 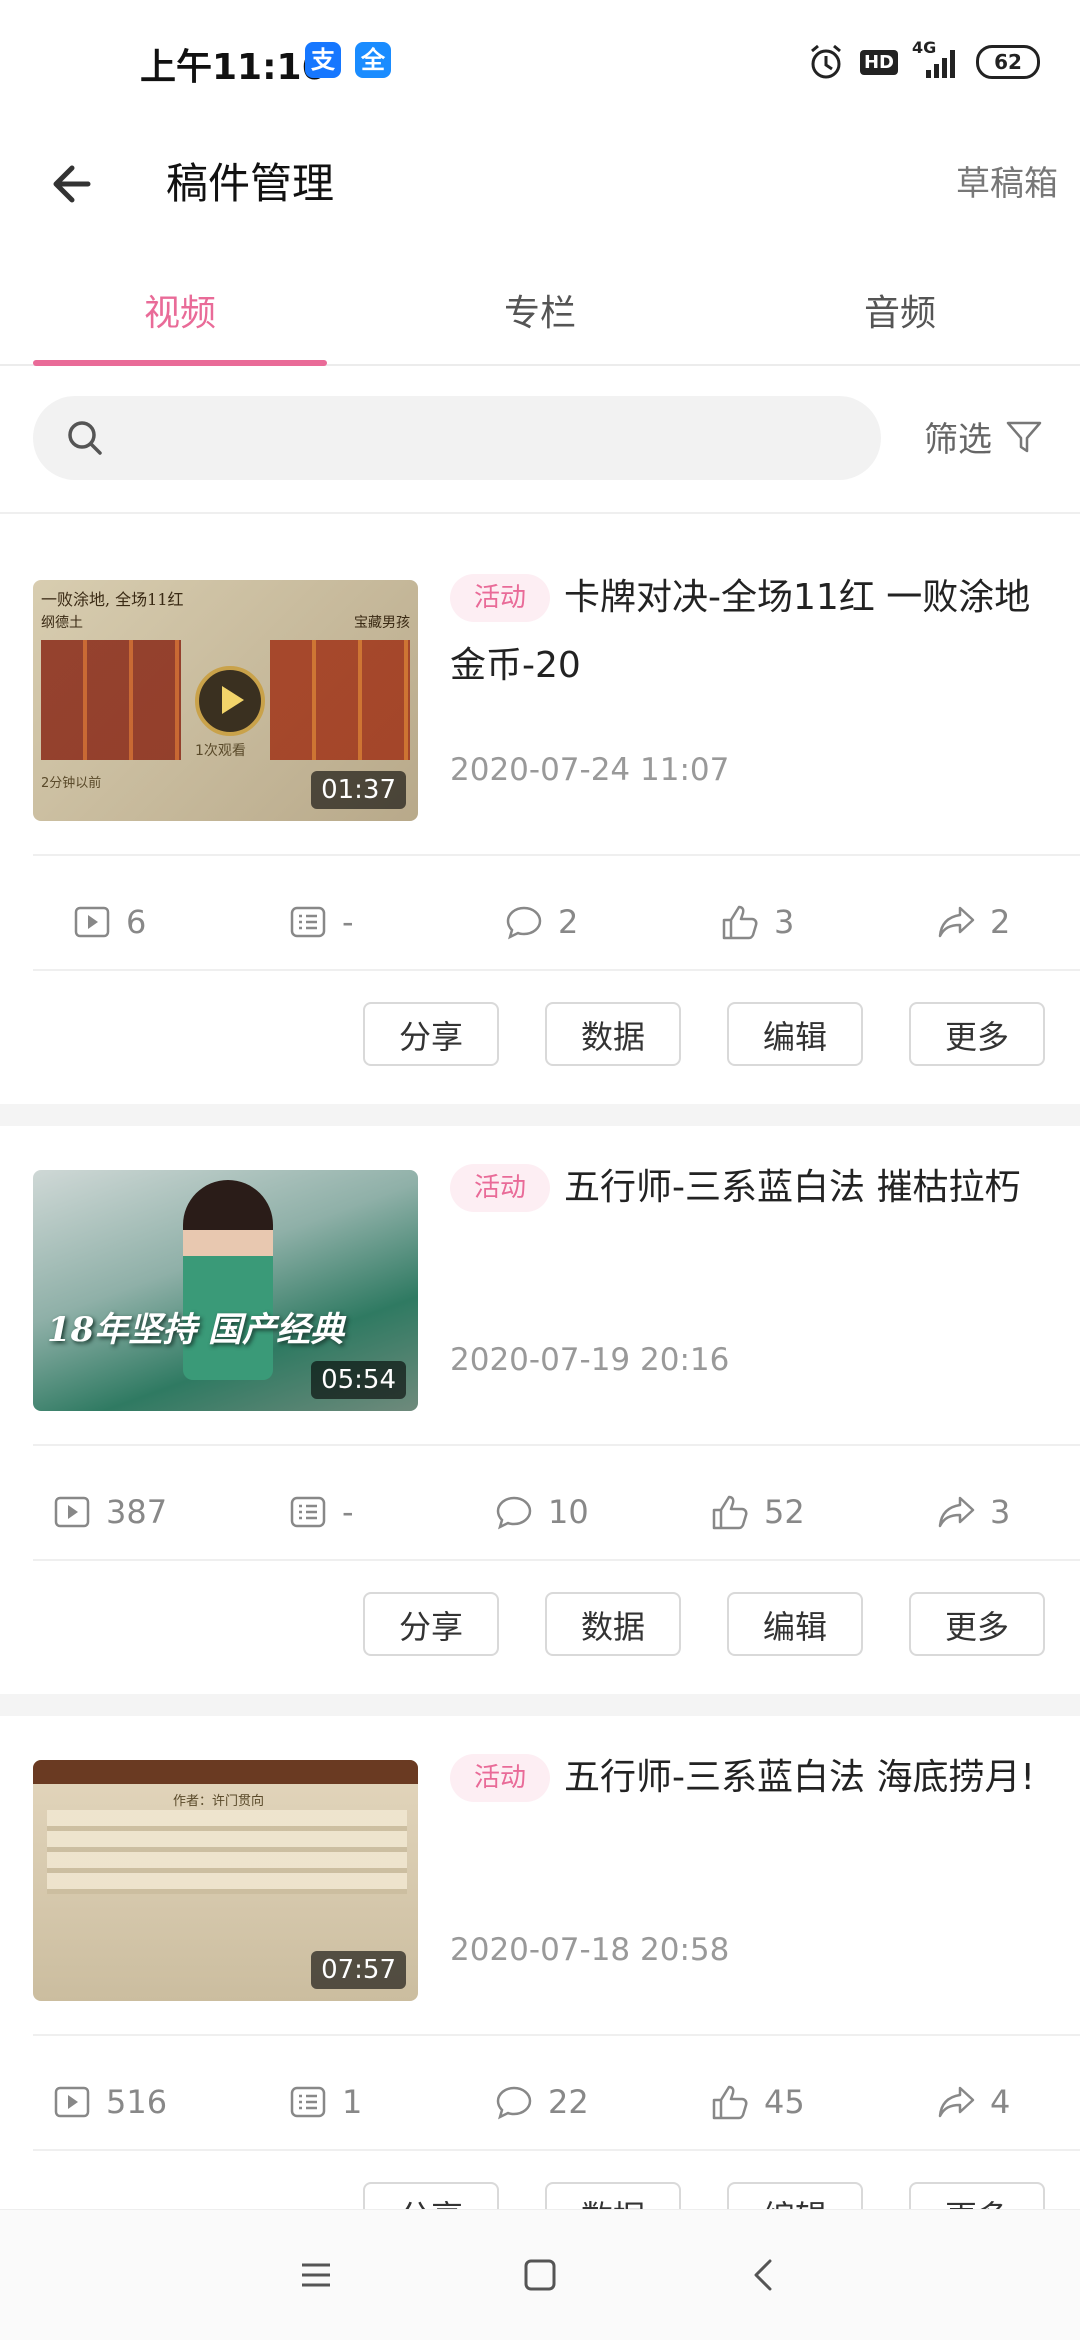 What do you see at coordinates (1007, 180) in the screenshot?
I see `drafts-button: 草稿箱` at bounding box center [1007, 180].